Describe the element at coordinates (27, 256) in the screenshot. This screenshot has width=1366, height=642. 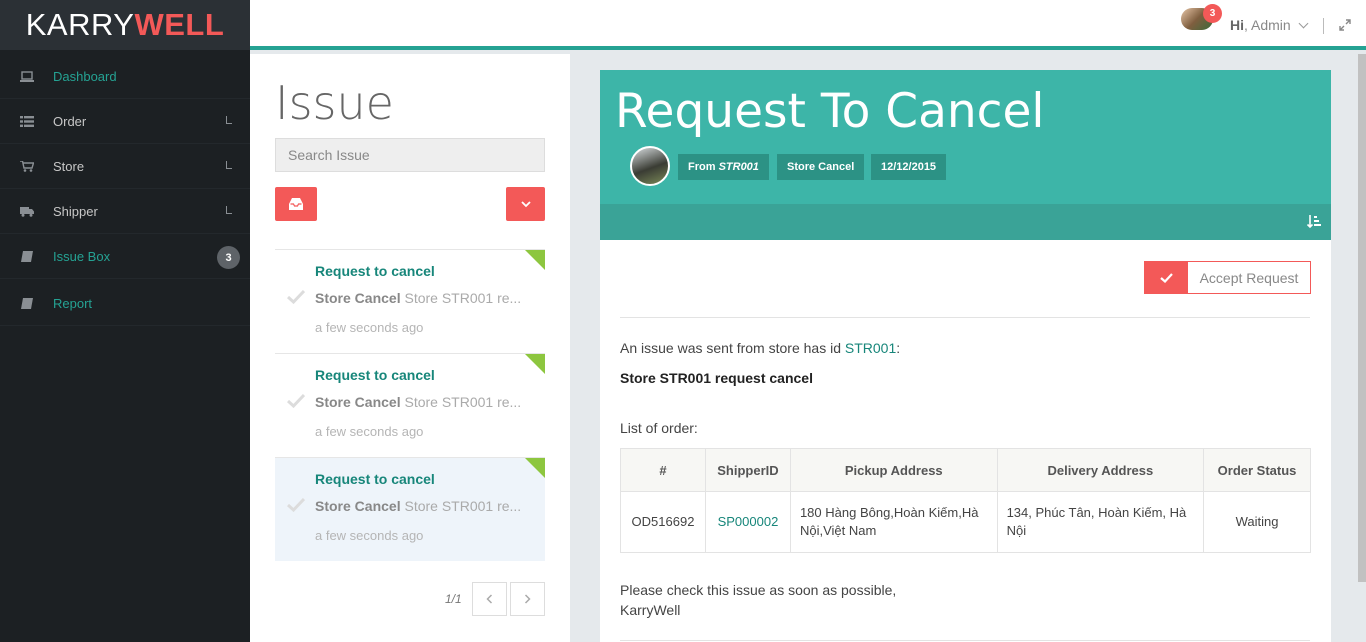
I see `book-icon` at that location.